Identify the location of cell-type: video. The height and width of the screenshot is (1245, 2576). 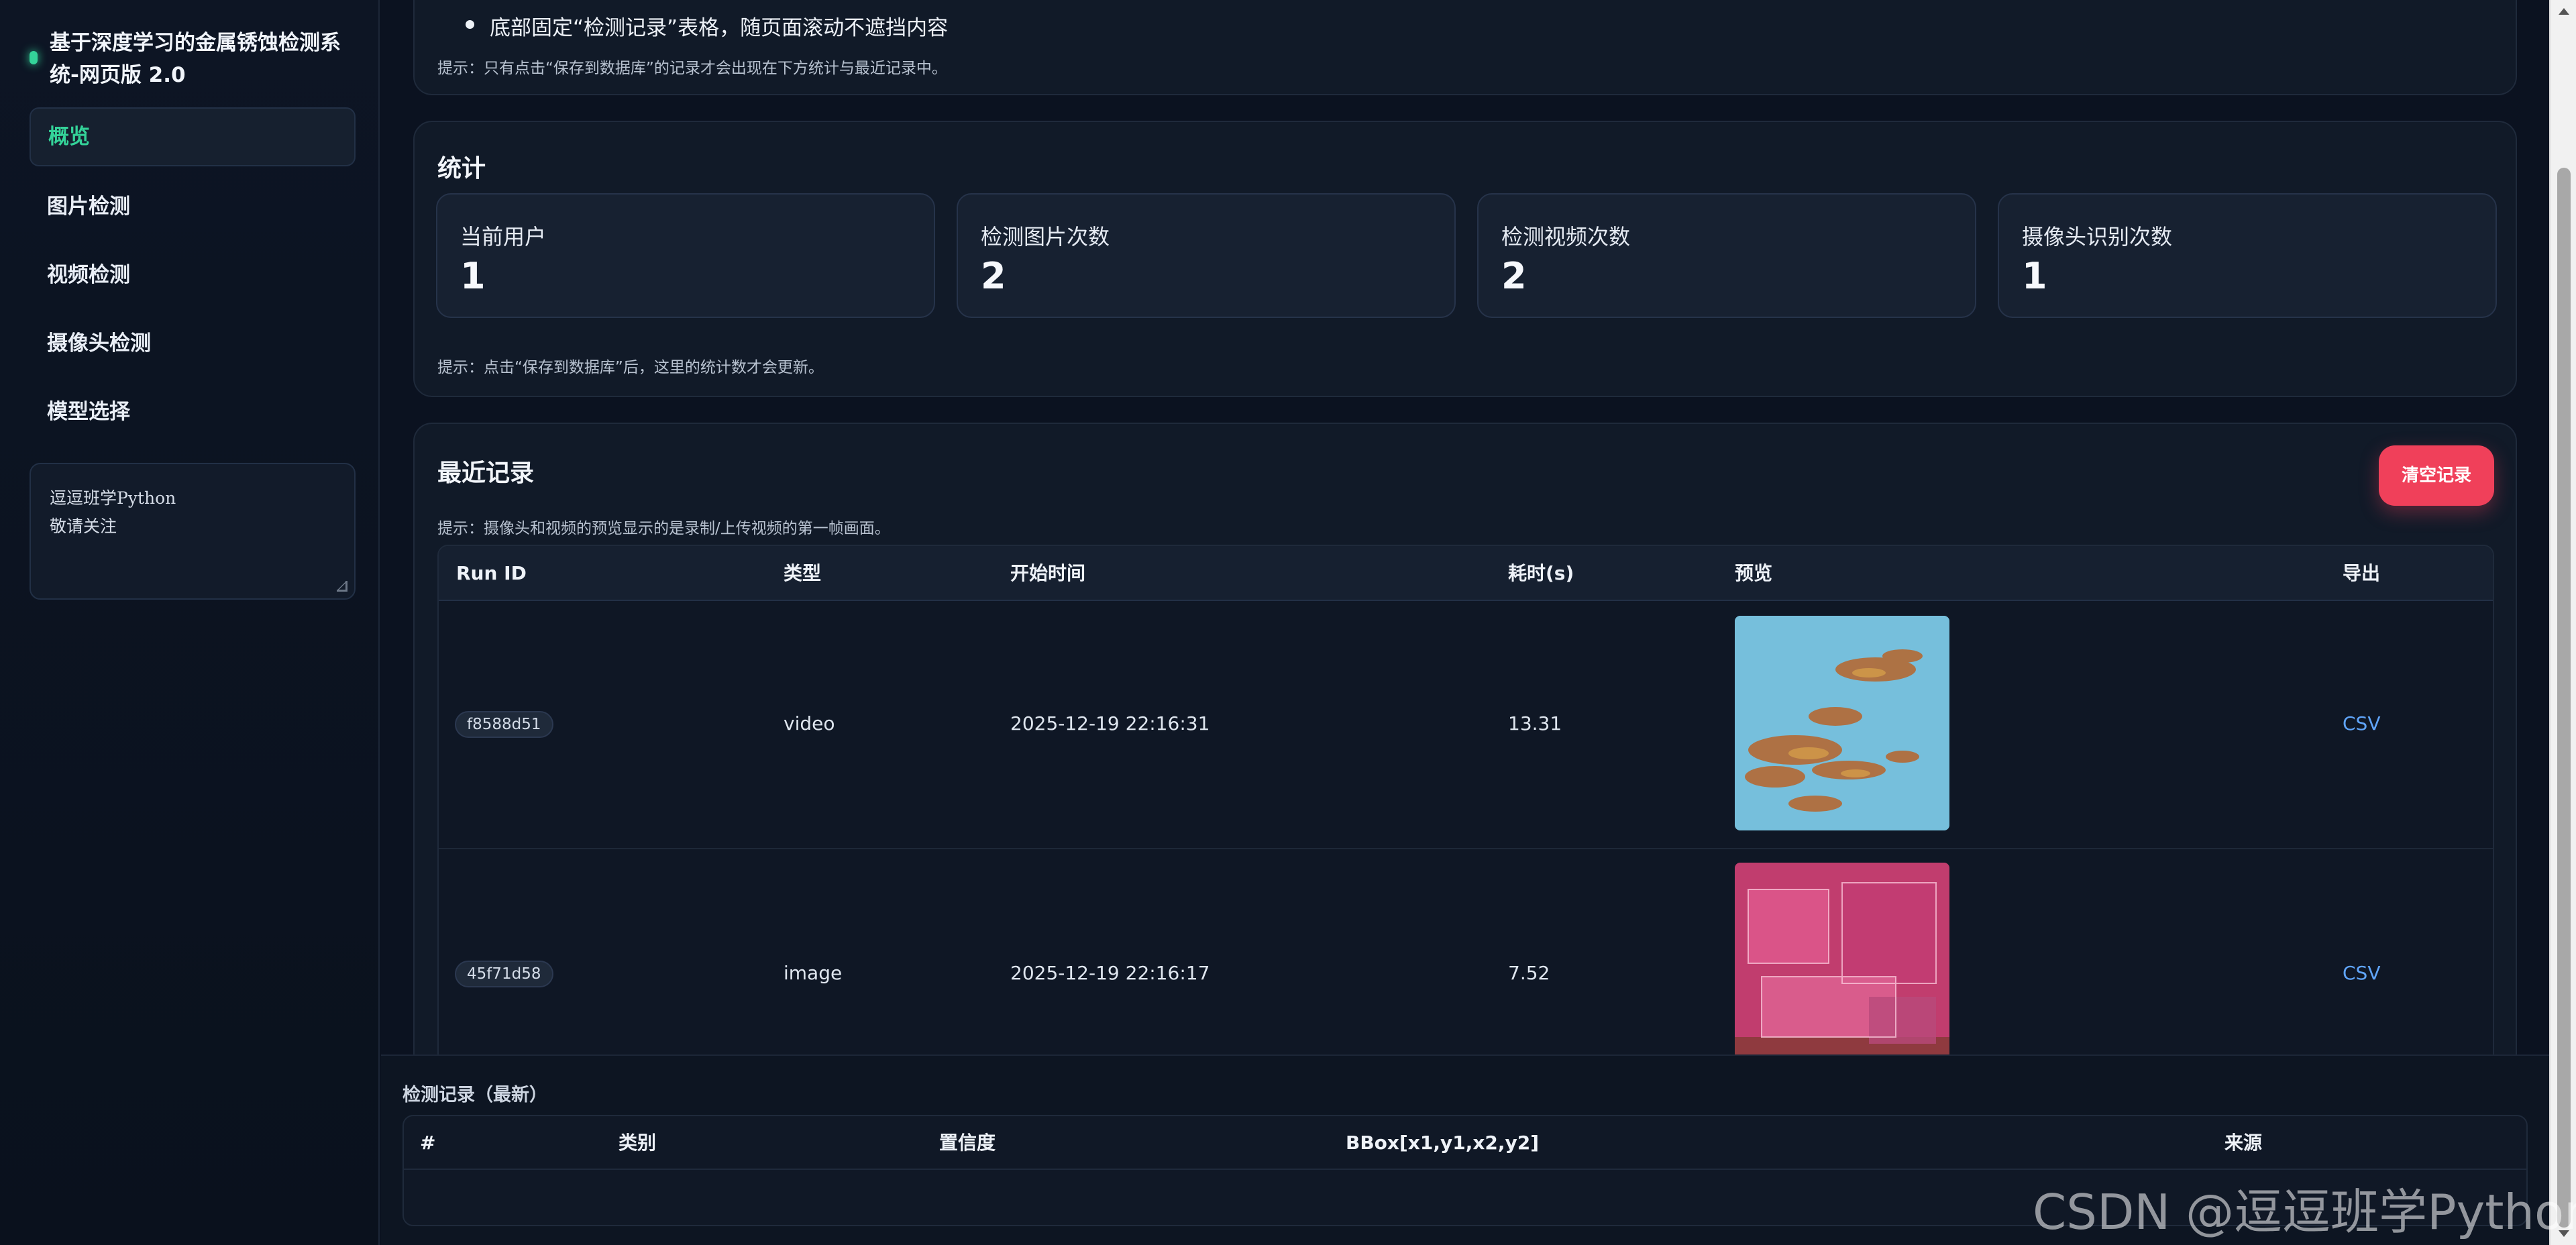
(809, 723).